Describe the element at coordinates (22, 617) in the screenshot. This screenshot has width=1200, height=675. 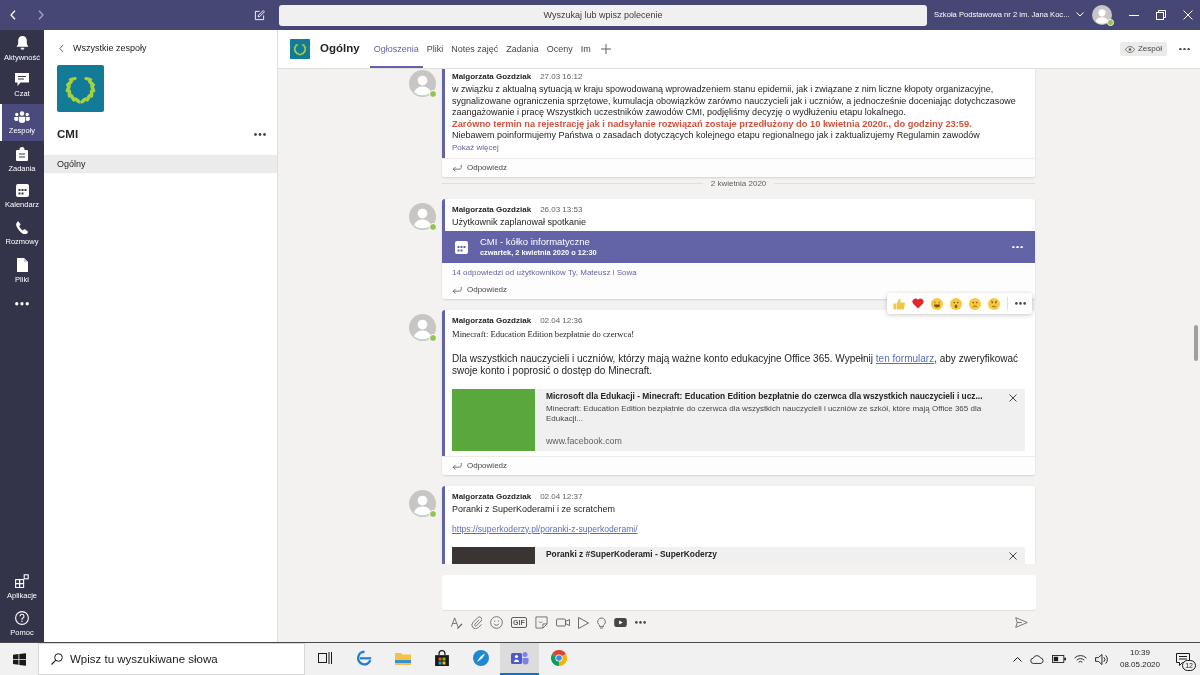
I see `help-icon` at that location.